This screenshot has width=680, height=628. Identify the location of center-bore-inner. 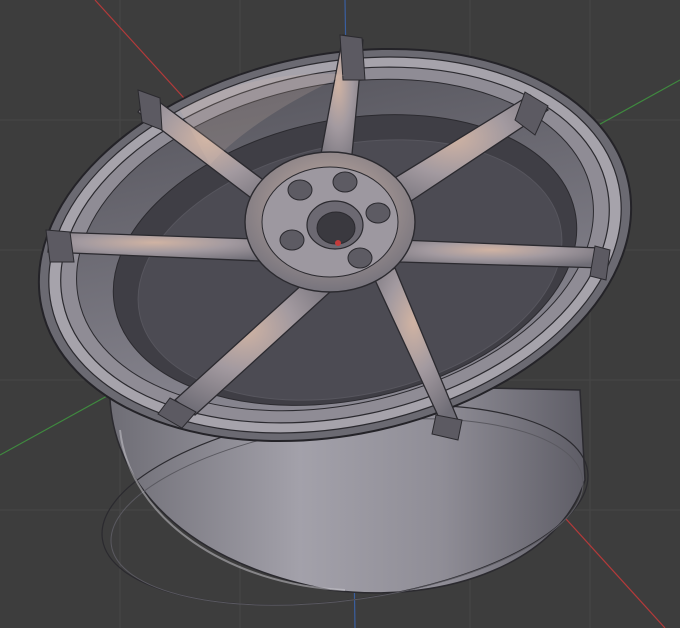
(336, 228).